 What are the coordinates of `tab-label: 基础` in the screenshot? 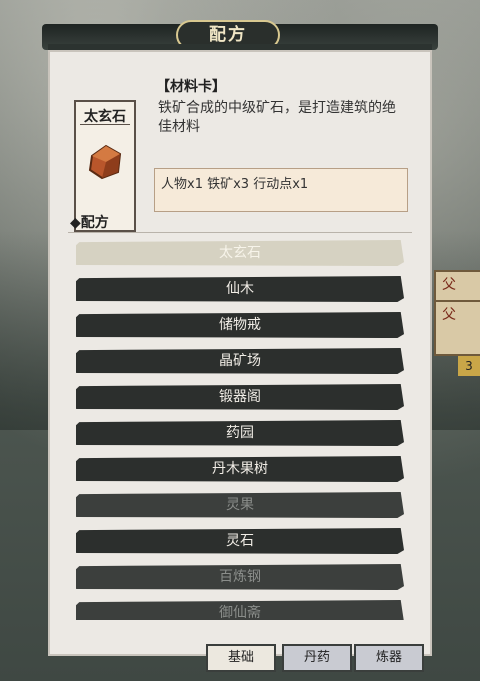 It's located at (240, 657).